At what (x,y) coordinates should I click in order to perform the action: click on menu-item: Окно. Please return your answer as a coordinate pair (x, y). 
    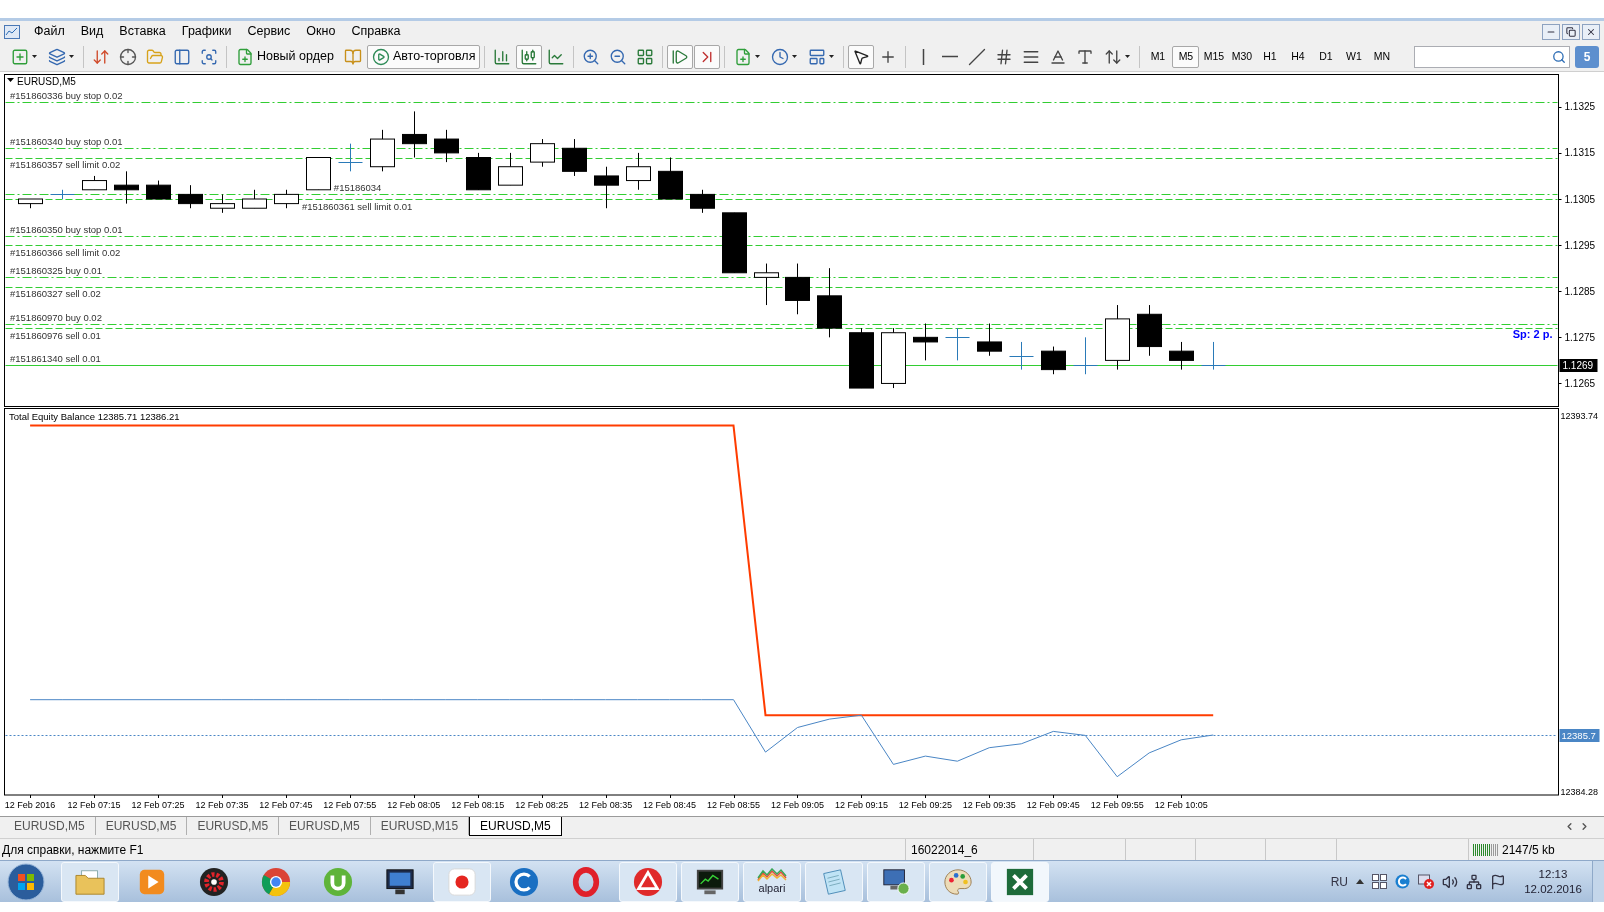
    Looking at the image, I should click on (321, 31).